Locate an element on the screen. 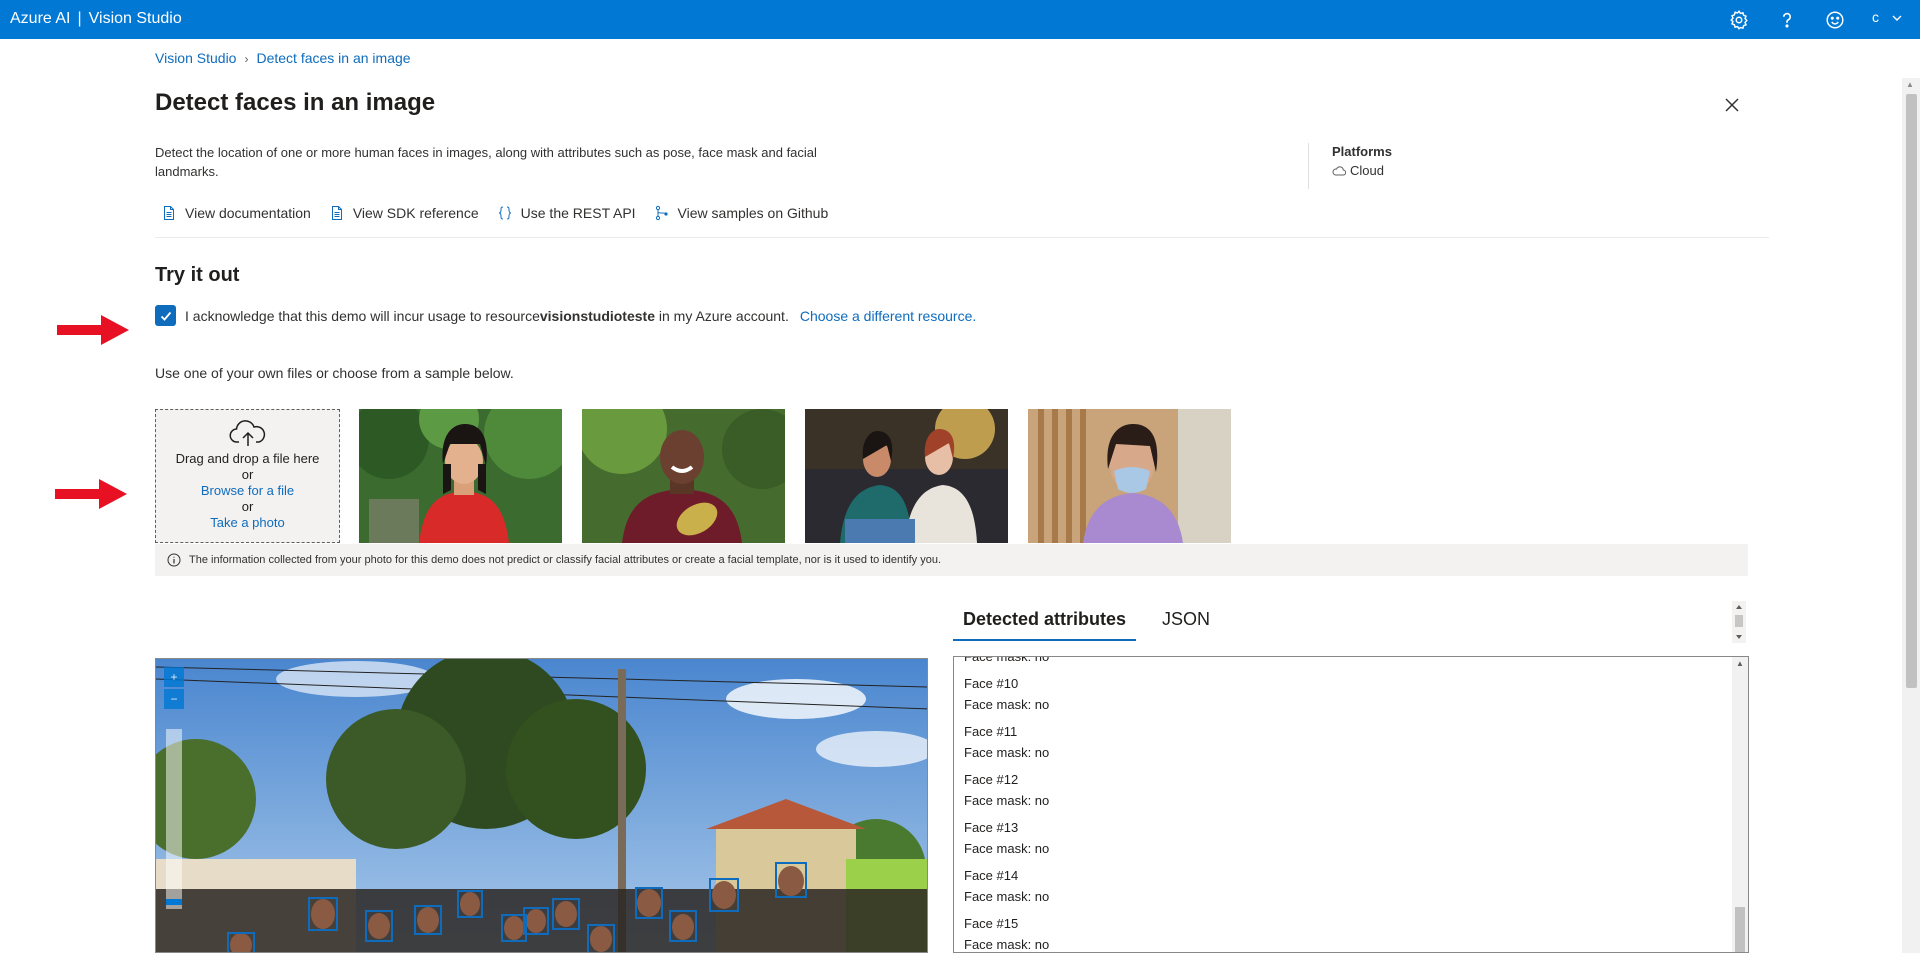  group-photo is located at coordinates (541, 805).